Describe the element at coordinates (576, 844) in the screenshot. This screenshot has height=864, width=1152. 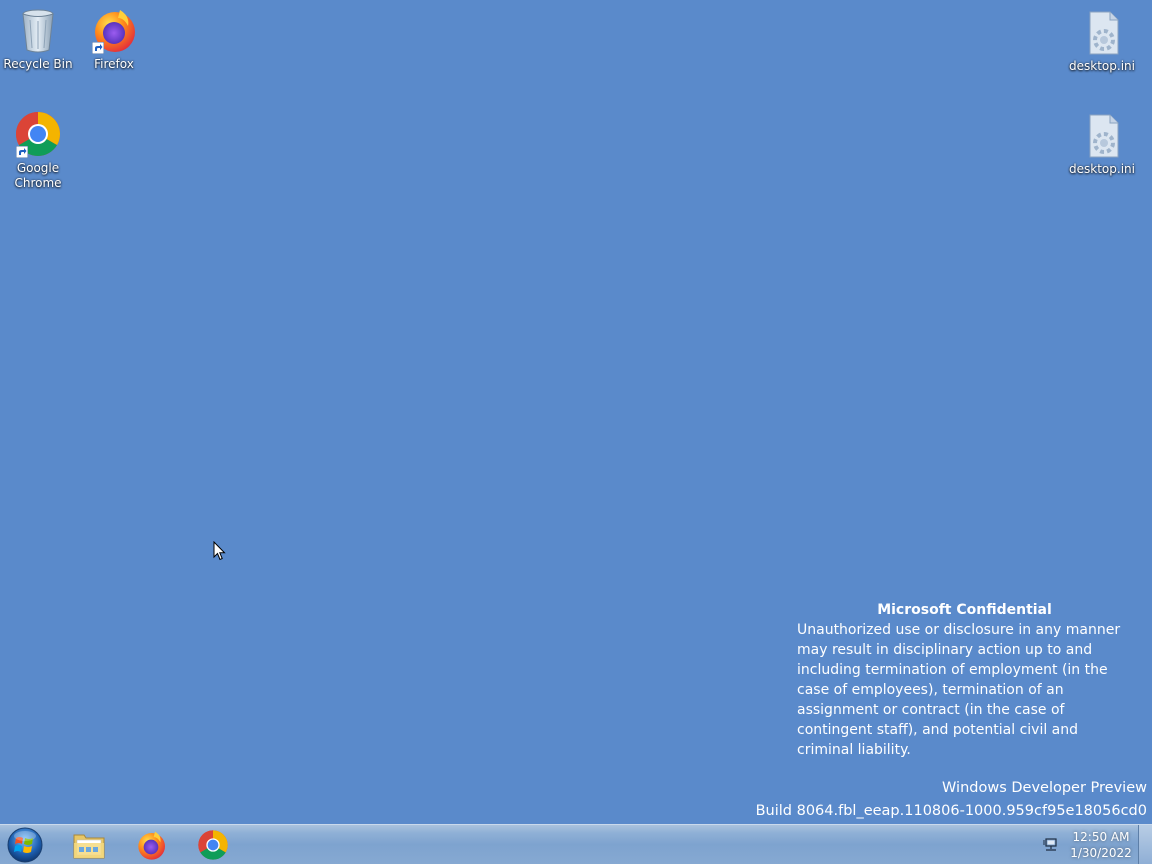
I see `taskbar: 12:50 AM 1/30/2022` at that location.